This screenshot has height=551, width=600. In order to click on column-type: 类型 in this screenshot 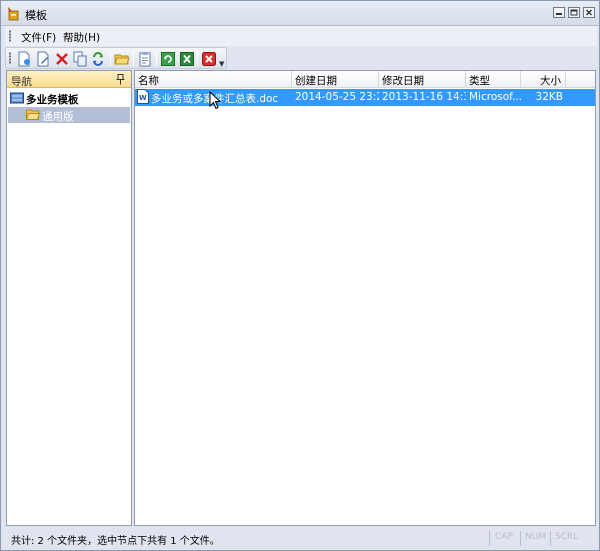, I will do `click(493, 79)`.